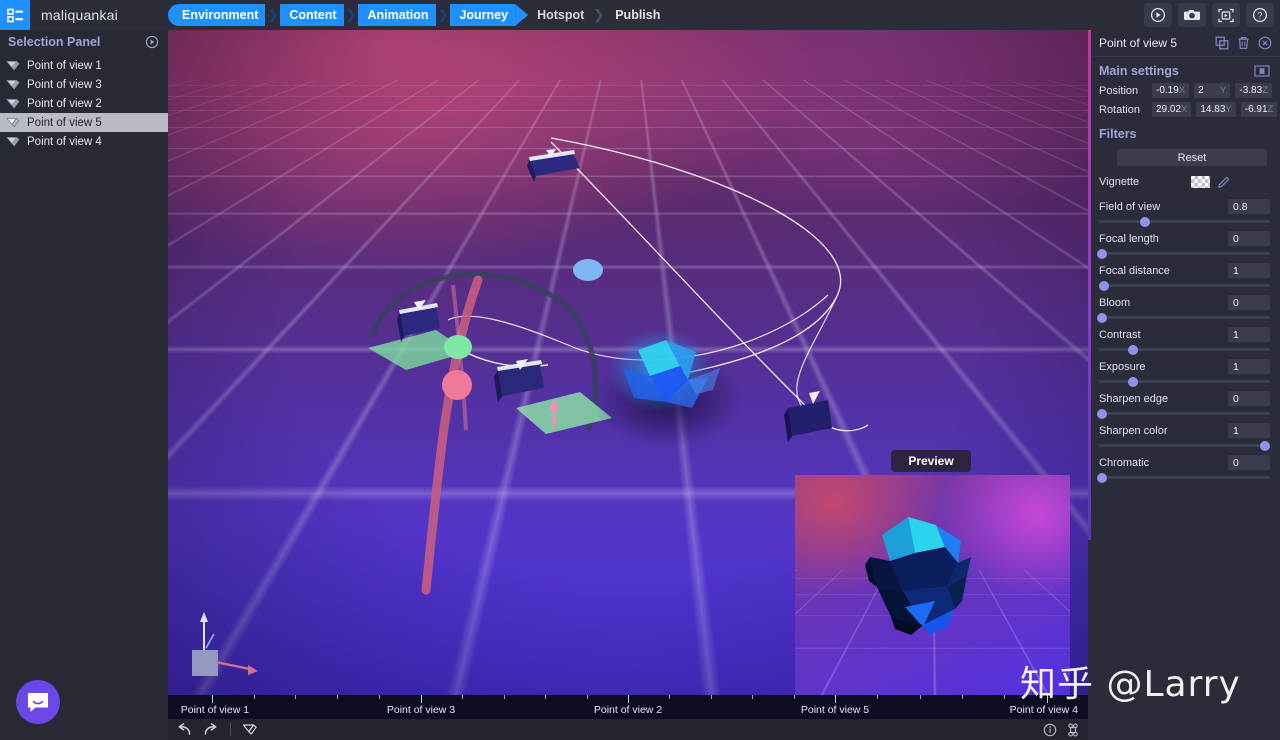 This screenshot has width=1280, height=740. I want to click on field-value: 29.02, so click(1169, 109).